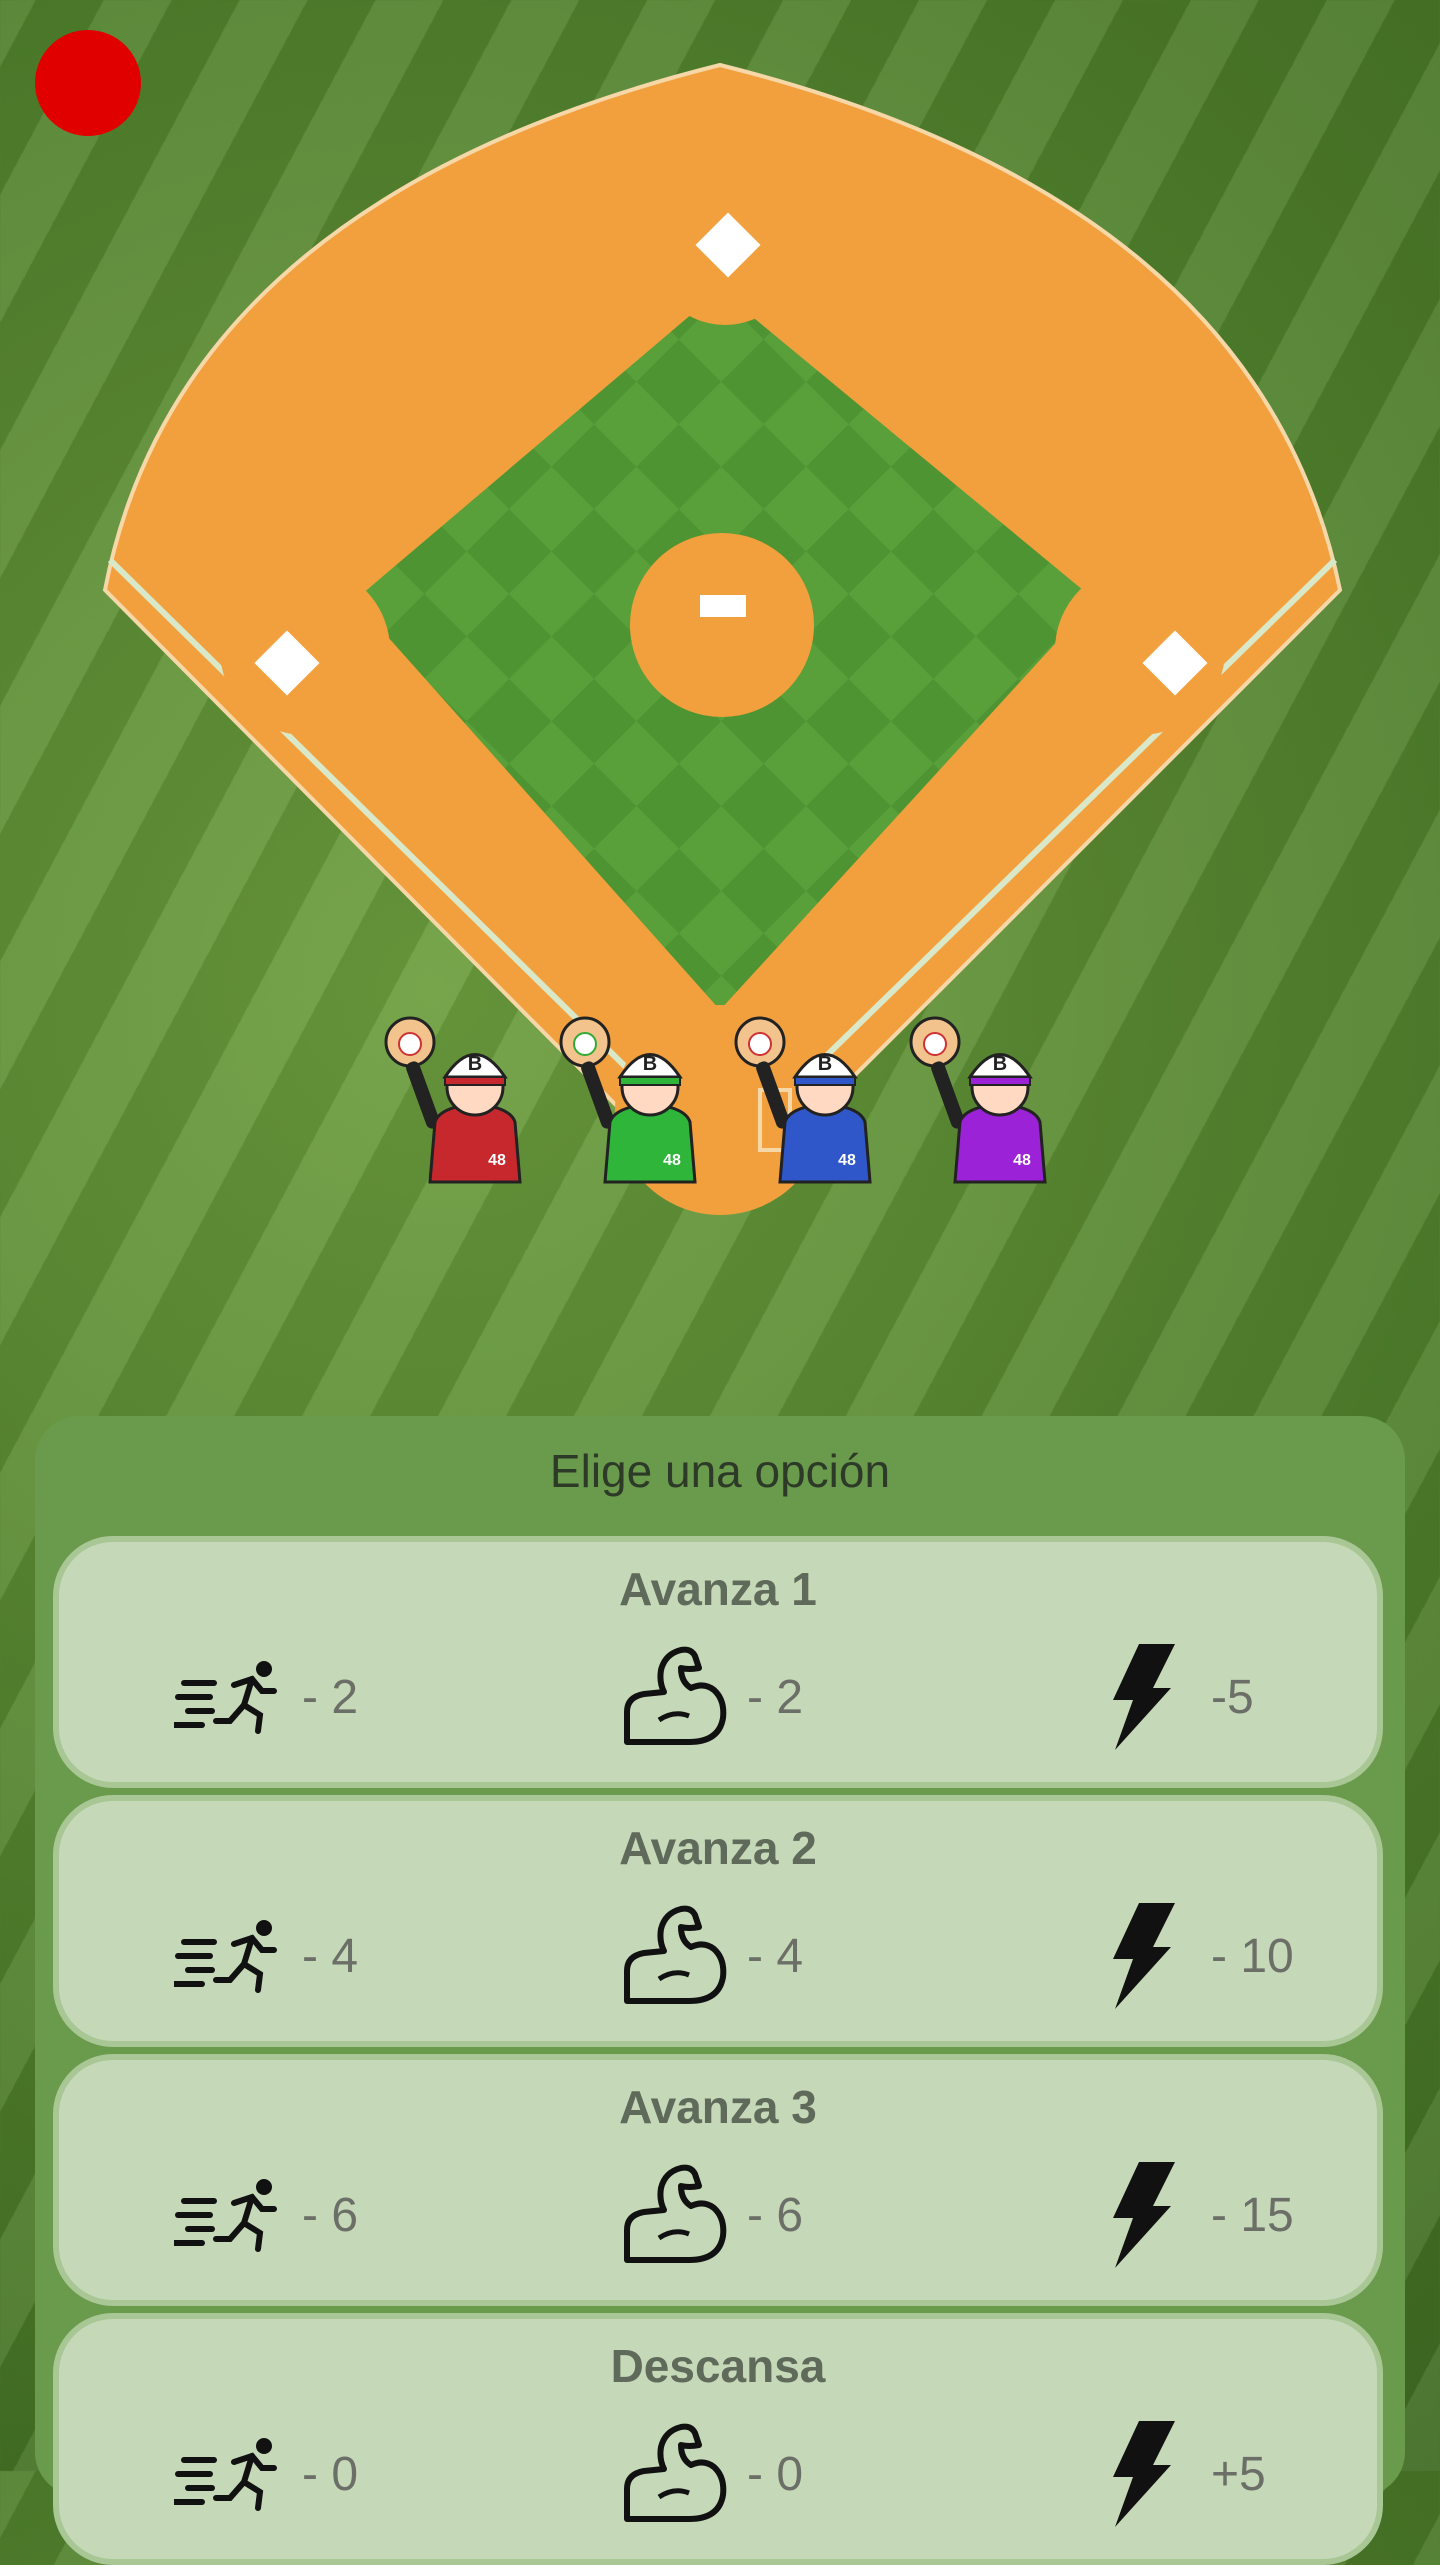 The image size is (1440, 2565). I want to click on speed-value: - 2, so click(330, 1697).